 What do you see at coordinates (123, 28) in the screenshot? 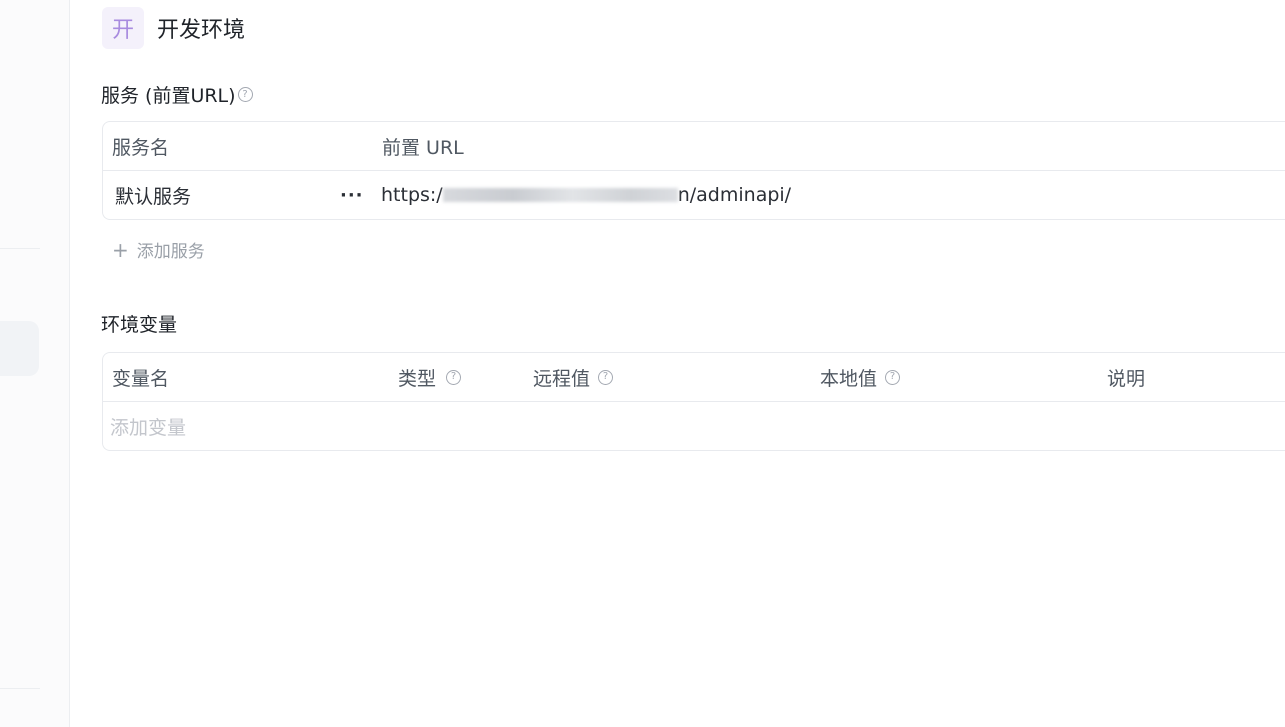
I see `environment-avatar: 开` at bounding box center [123, 28].